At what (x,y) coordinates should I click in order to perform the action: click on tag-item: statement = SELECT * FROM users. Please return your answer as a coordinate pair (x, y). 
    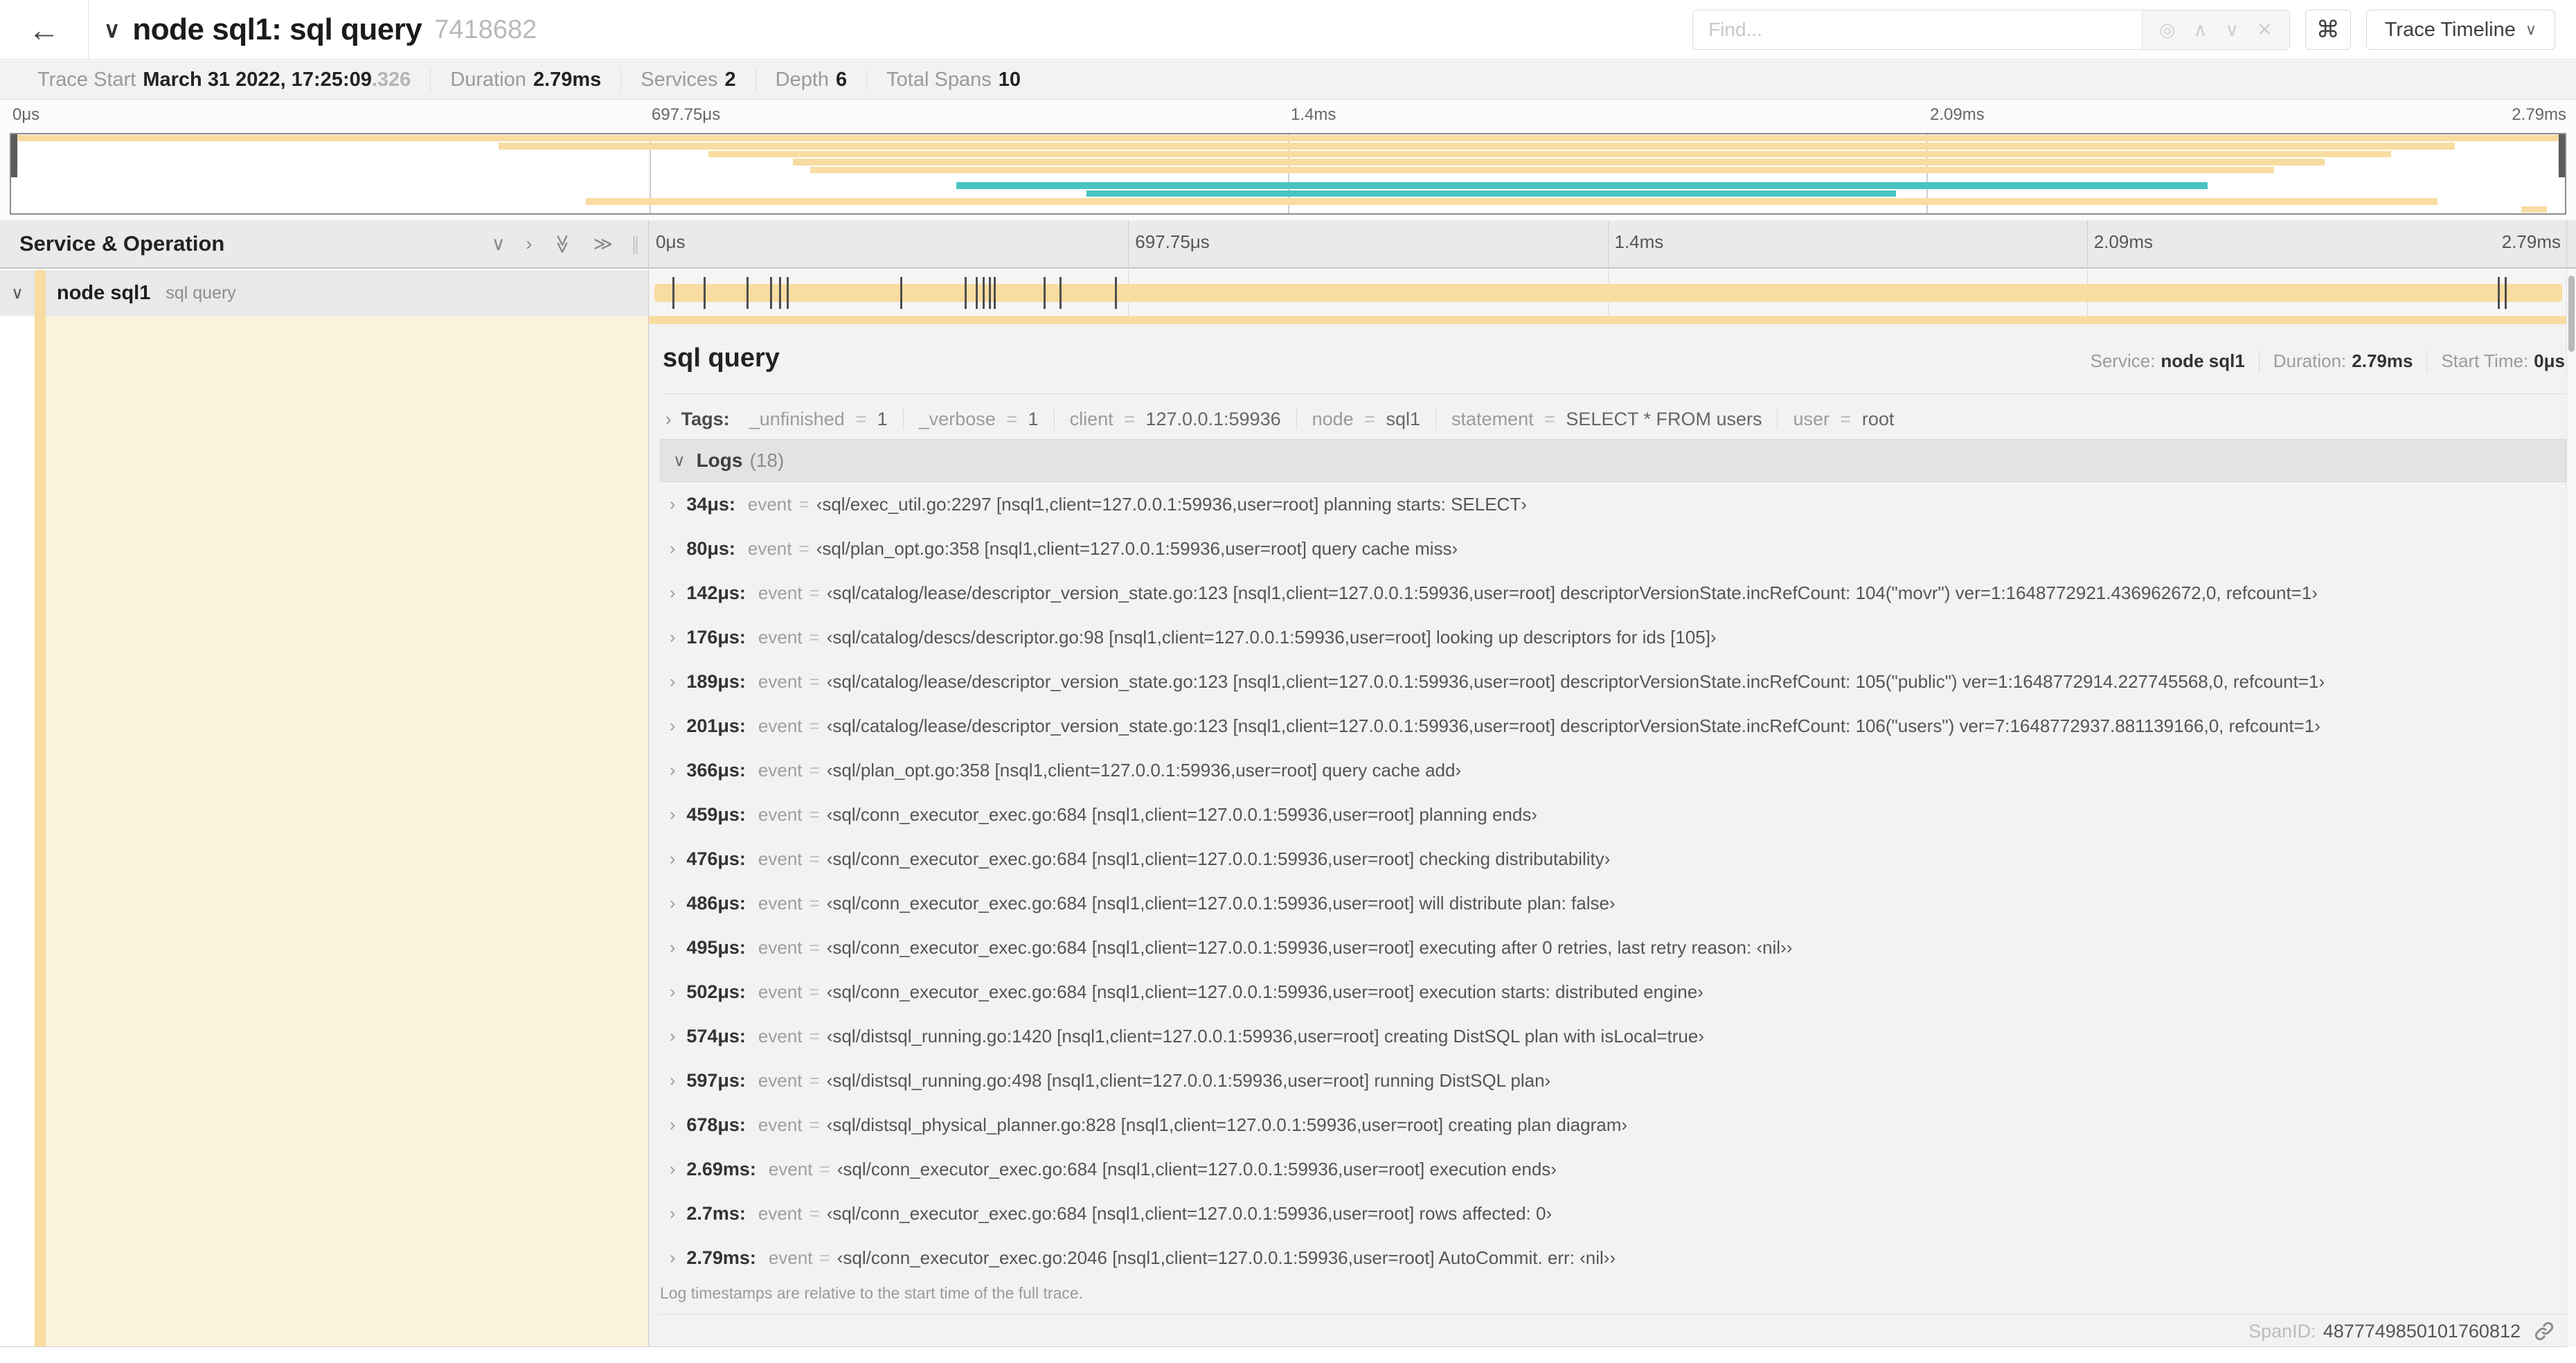
    Looking at the image, I should click on (1607, 419).